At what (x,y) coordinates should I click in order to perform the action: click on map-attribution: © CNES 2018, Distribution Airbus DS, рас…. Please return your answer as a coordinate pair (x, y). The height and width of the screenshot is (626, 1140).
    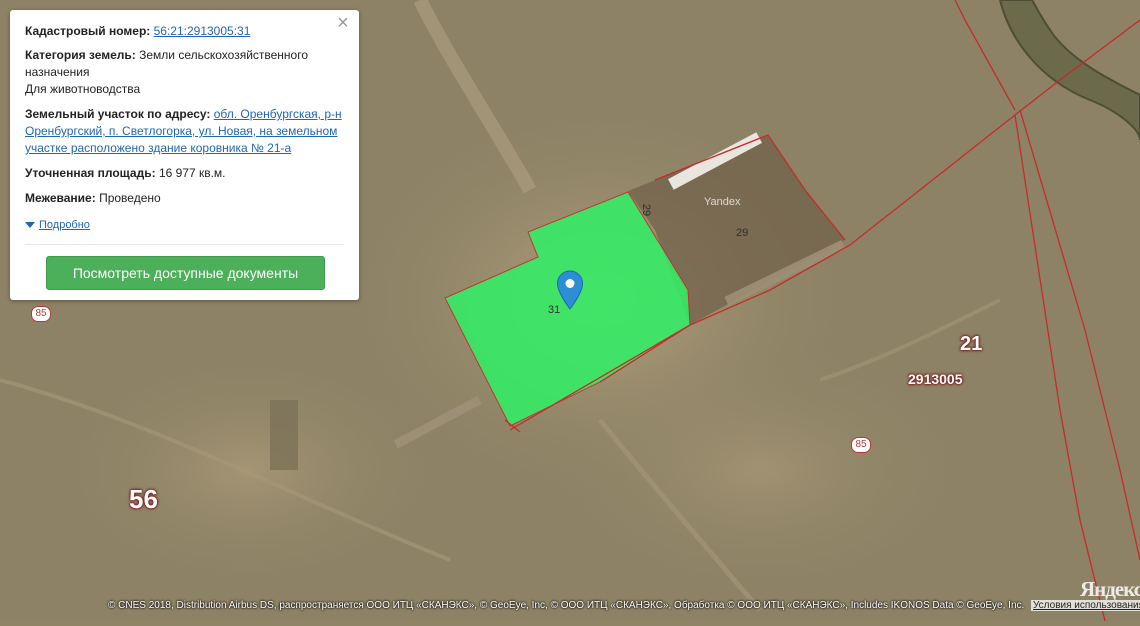
    Looking at the image, I should click on (566, 605).